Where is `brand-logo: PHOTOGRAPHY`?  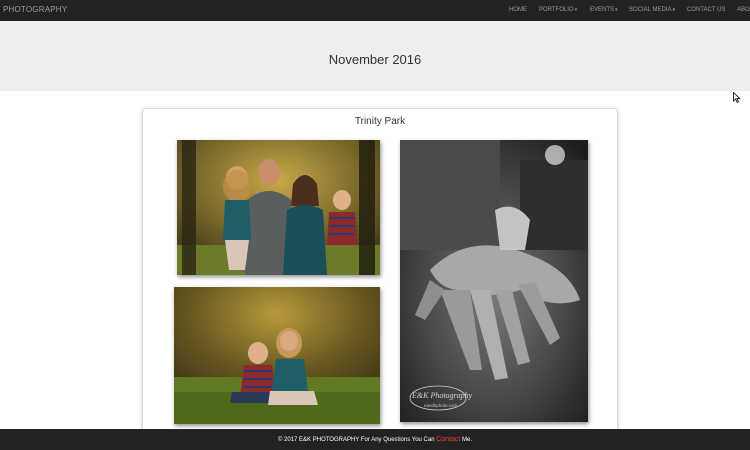 brand-logo: PHOTOGRAPHY is located at coordinates (35, 9).